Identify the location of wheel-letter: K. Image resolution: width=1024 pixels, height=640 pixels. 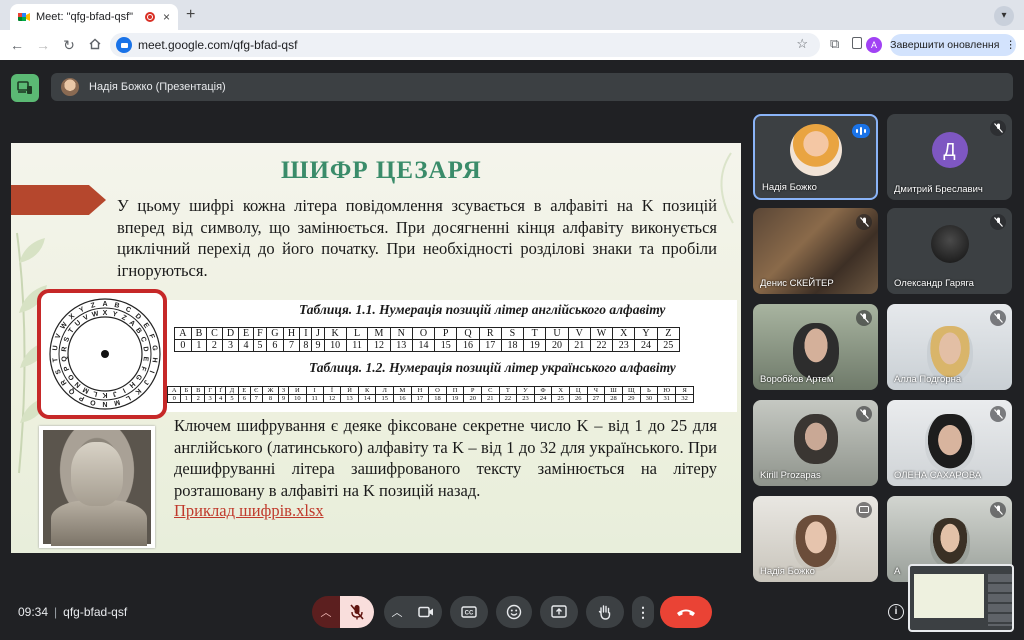
(104, 394).